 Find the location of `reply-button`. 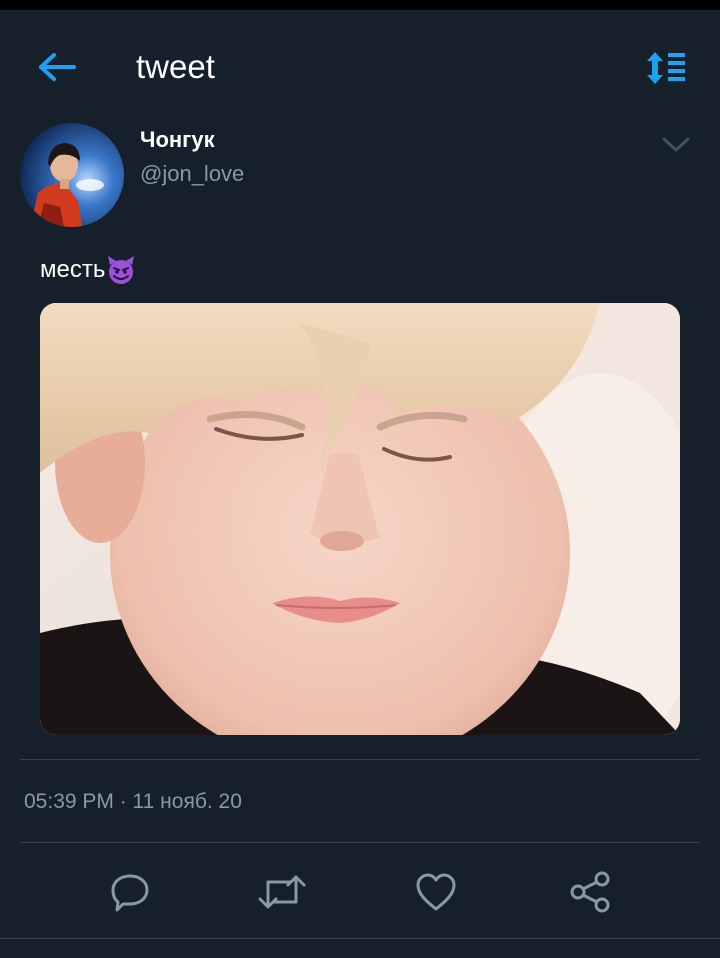

reply-button is located at coordinates (130, 892).